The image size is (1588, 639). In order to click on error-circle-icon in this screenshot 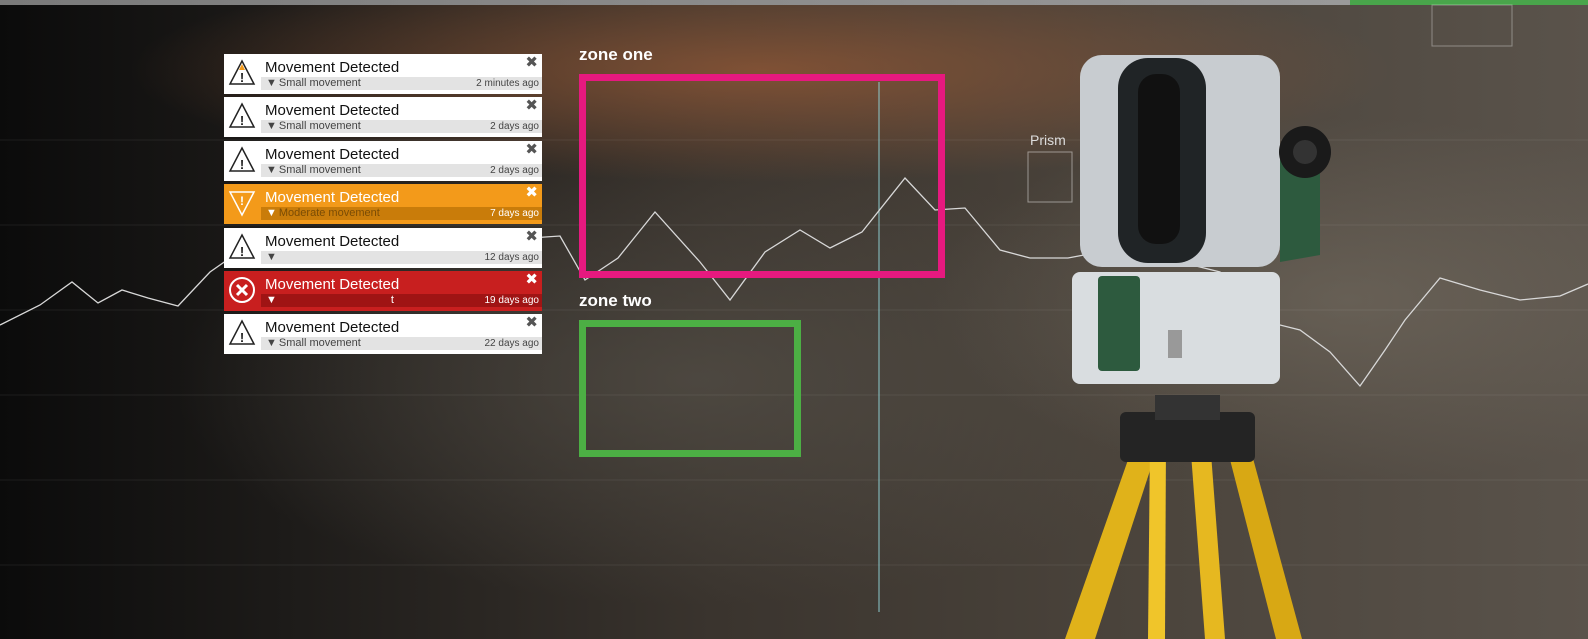, I will do `click(242, 290)`.